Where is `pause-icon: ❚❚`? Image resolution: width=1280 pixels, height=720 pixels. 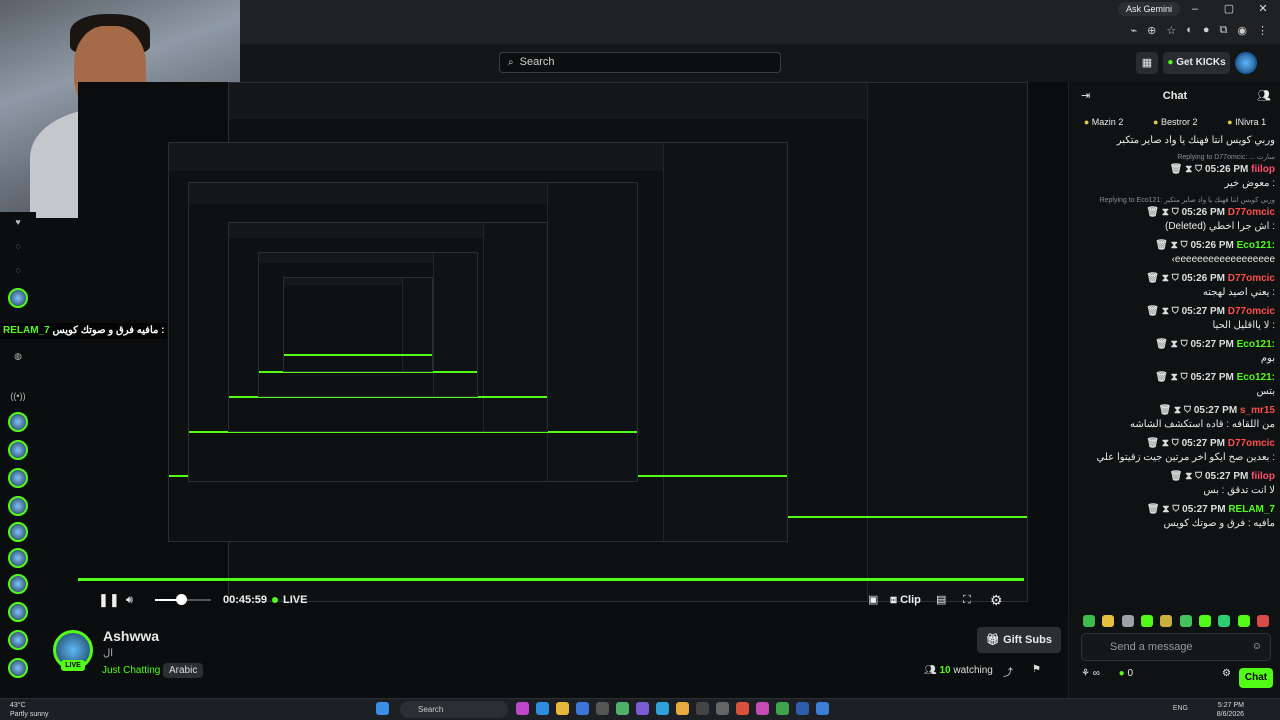 pause-icon: ❚❚ is located at coordinates (109, 600).